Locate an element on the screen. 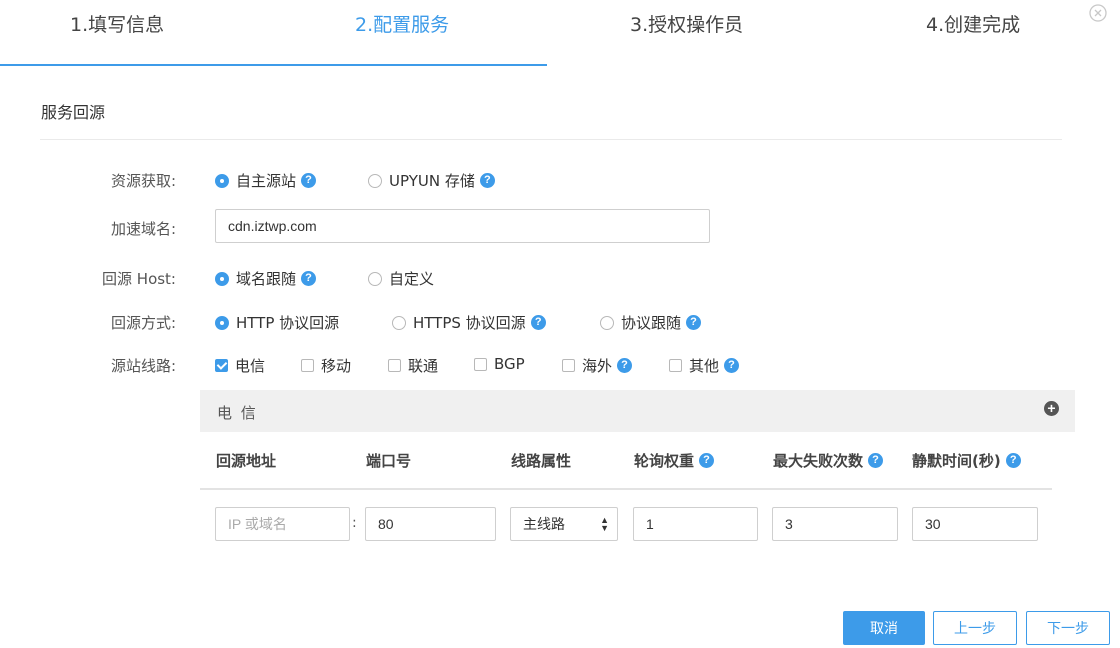  checkbox-label: BGP is located at coordinates (509, 364).